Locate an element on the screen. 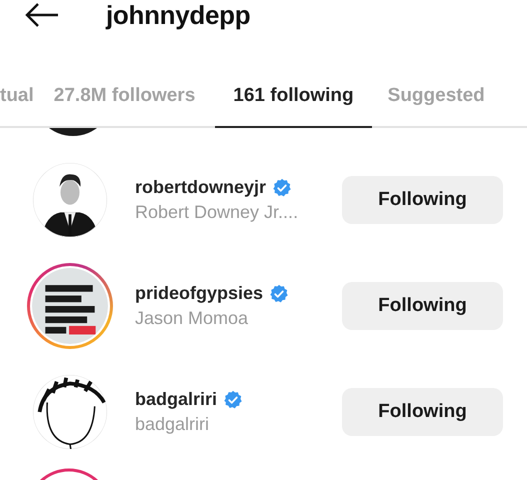  profile-title: johnnydepp is located at coordinates (178, 15).